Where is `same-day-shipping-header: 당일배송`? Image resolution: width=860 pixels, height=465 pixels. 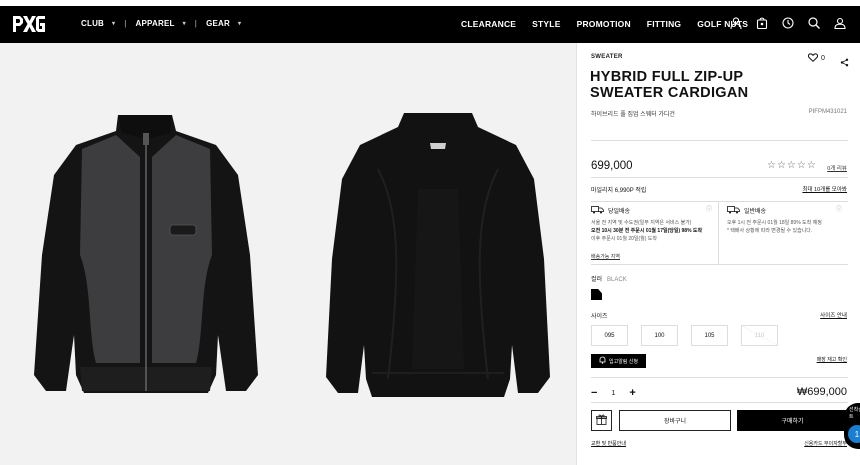 same-day-shipping-header: 당일배송 is located at coordinates (654, 211).